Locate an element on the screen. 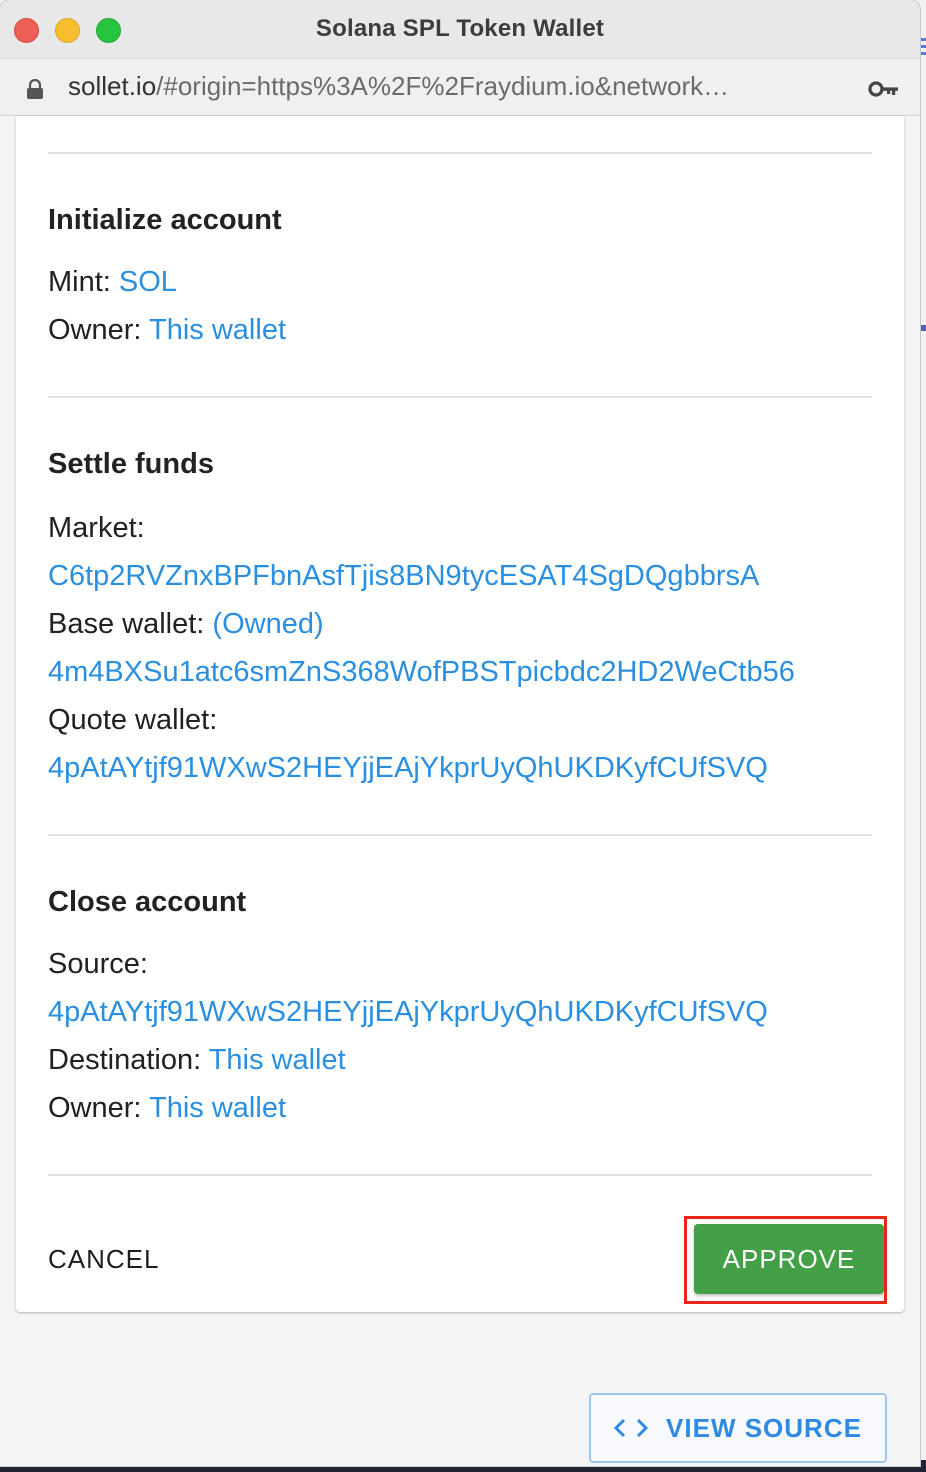 The height and width of the screenshot is (1472, 926). market-label: Market: is located at coordinates (96, 528).